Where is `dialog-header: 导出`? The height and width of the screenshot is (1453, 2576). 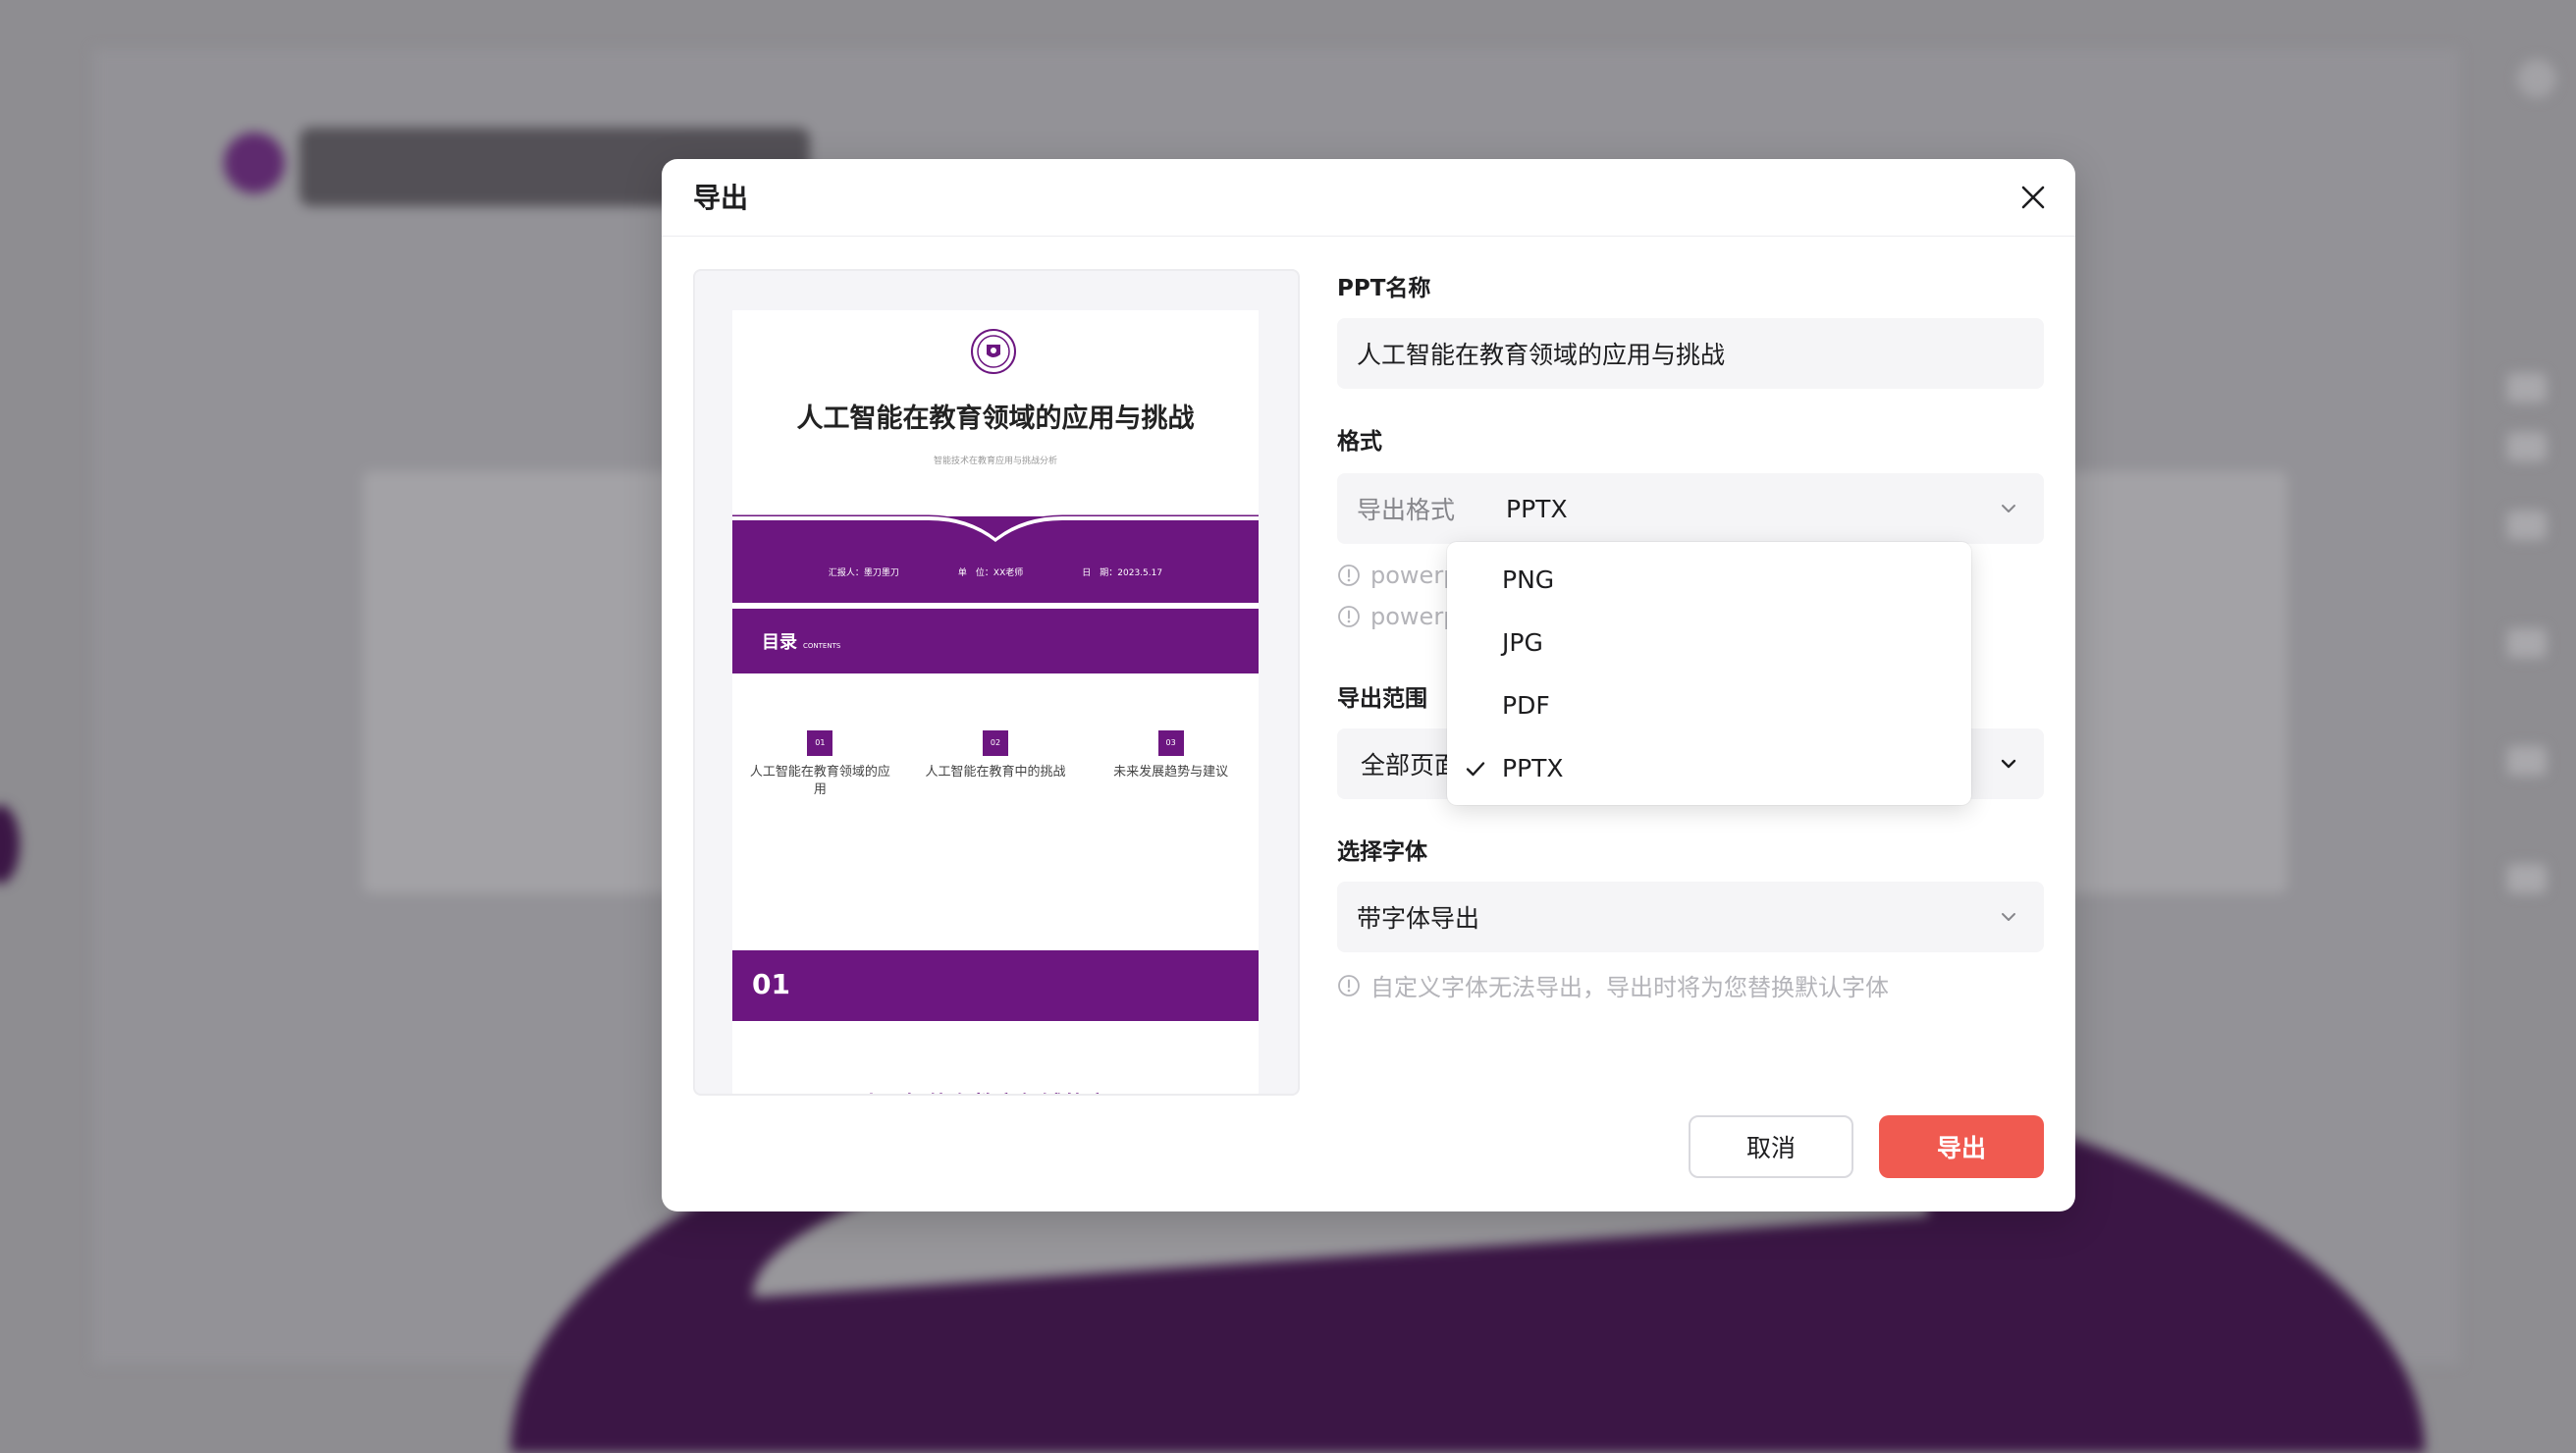
dialog-header: 导出 is located at coordinates (1368, 198).